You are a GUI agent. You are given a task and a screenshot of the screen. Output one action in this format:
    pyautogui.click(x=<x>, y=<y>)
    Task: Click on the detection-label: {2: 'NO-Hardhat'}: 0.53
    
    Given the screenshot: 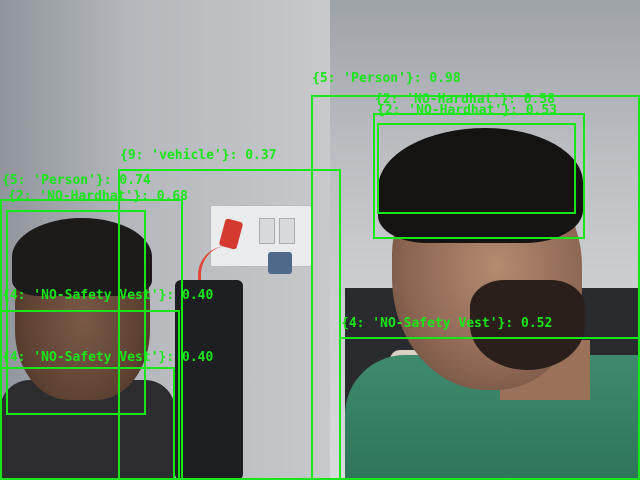 What is the action you would take?
    pyautogui.click(x=467, y=110)
    